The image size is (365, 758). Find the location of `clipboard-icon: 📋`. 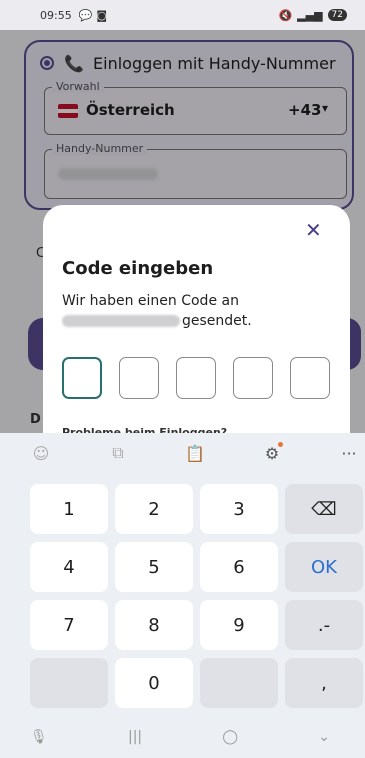

clipboard-icon: 📋 is located at coordinates (195, 453).